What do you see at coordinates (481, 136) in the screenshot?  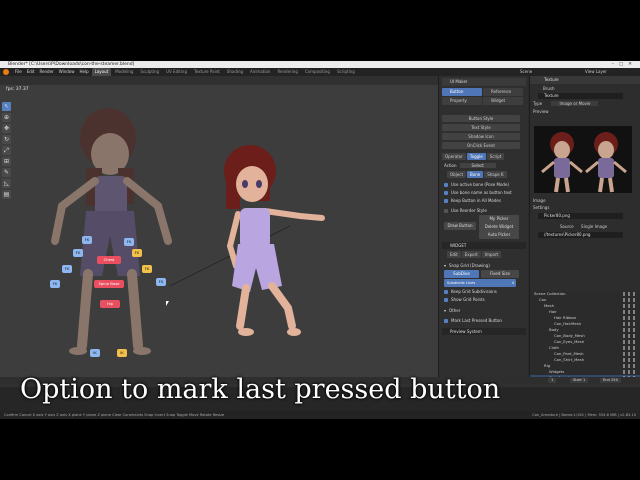 I see `shadow-icon-dropdown: Shadow Icon` at bounding box center [481, 136].